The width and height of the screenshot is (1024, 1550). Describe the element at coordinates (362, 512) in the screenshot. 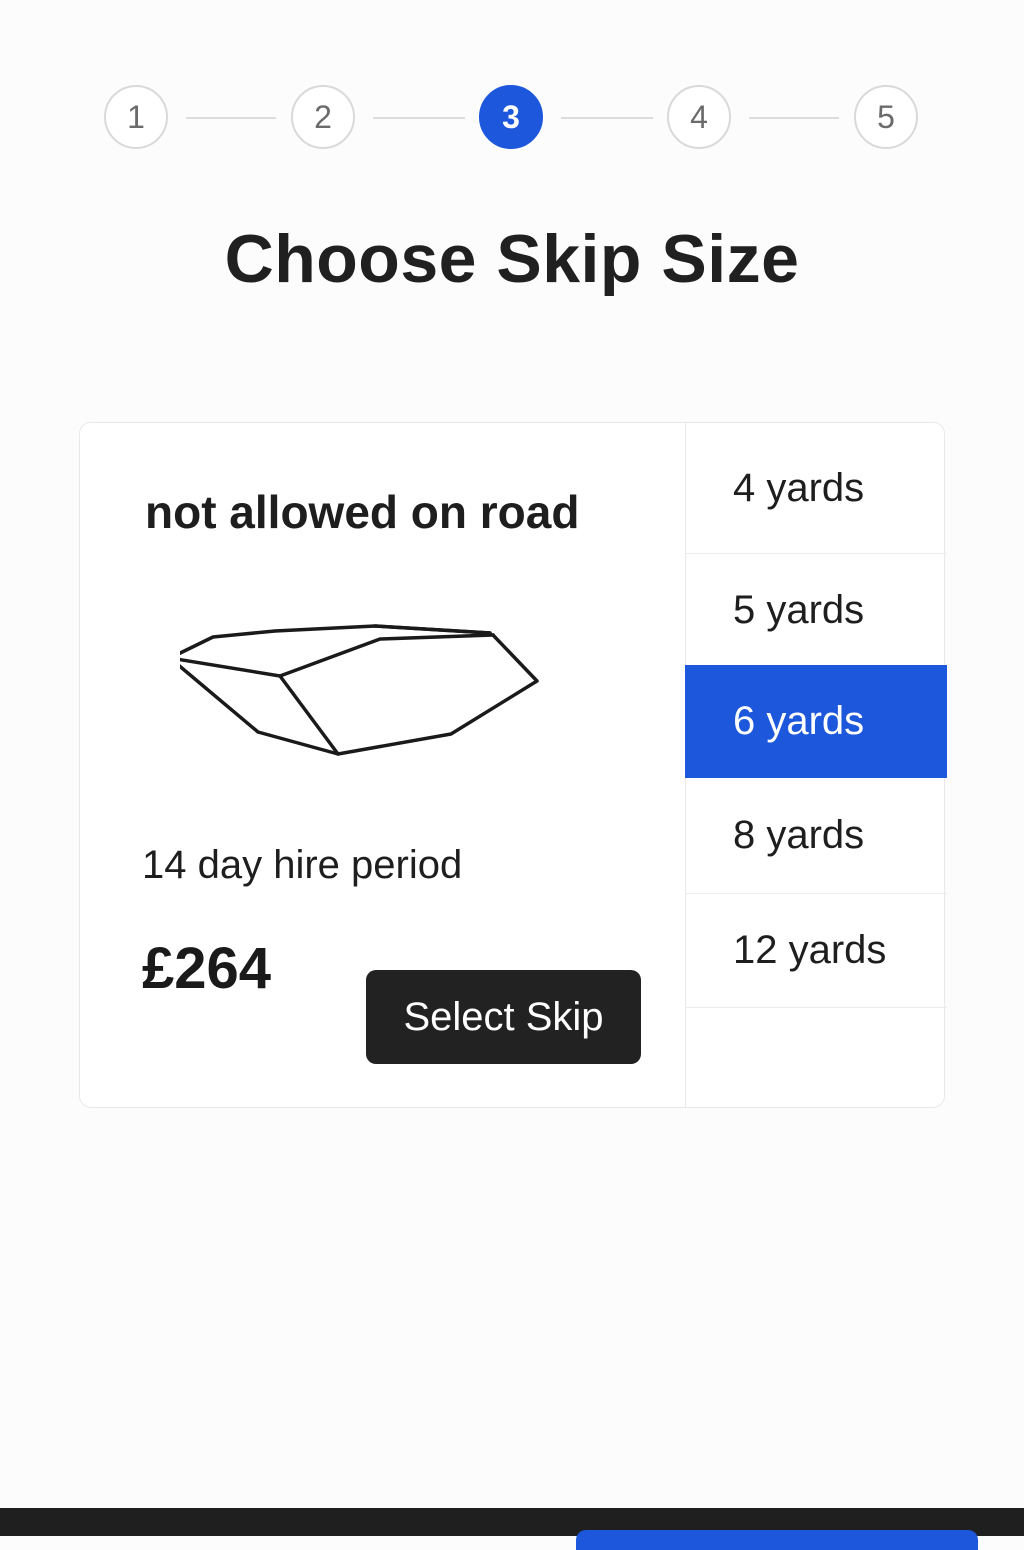

I see `road-restriction-note: not allowed on road` at that location.